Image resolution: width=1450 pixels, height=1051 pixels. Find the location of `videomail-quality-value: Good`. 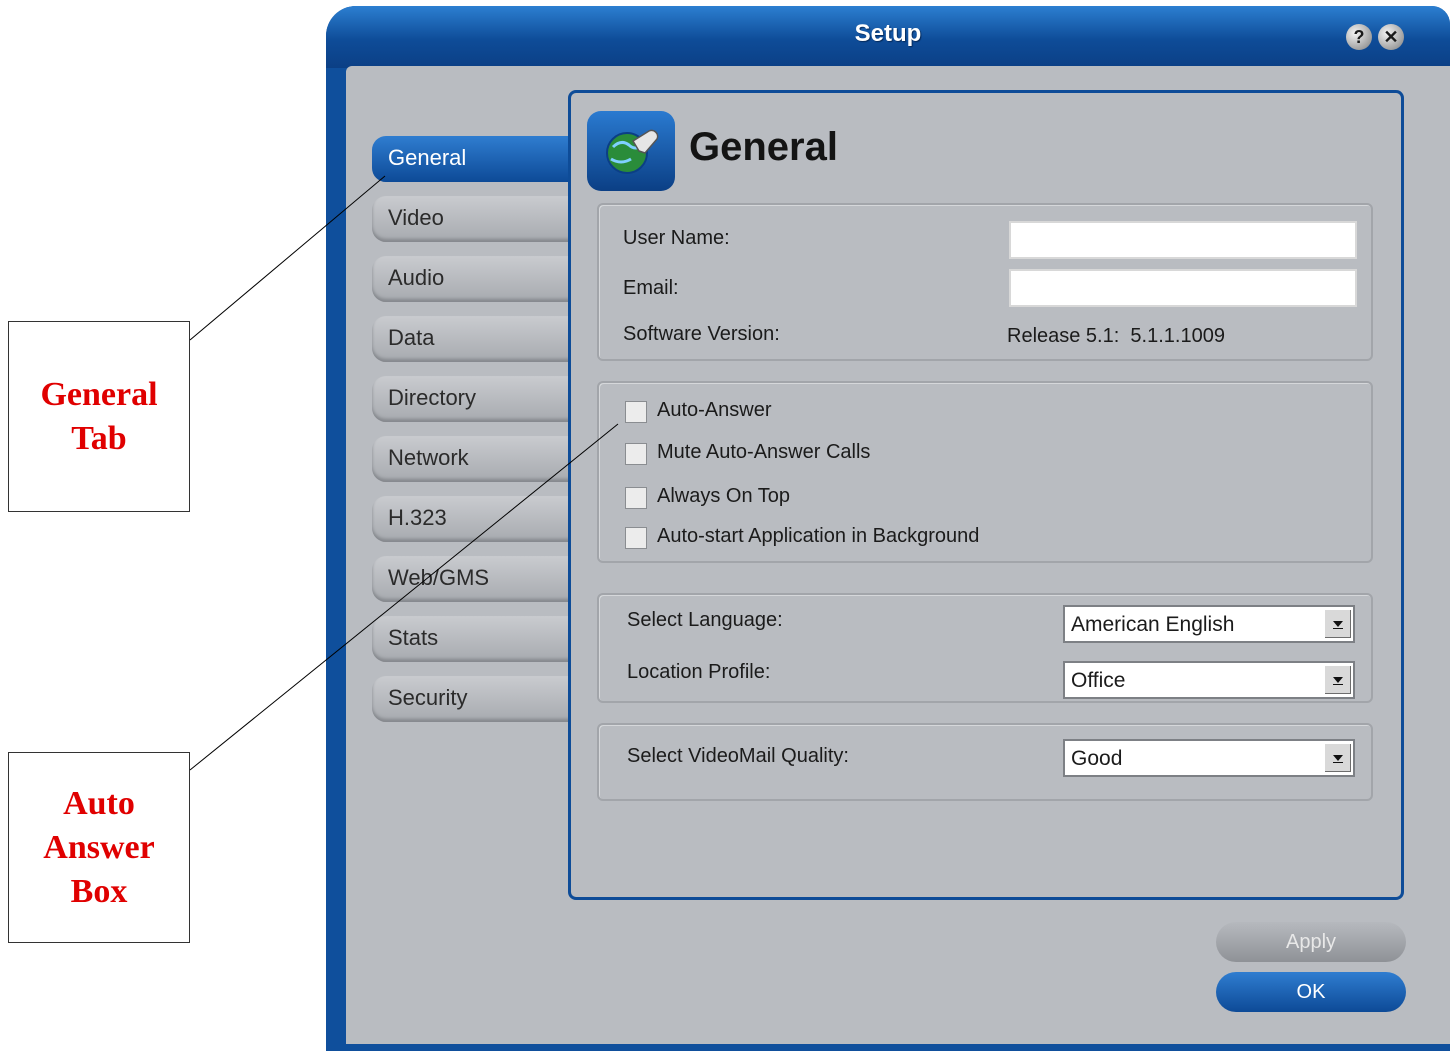

videomail-quality-value: Good is located at coordinates (1097, 758).